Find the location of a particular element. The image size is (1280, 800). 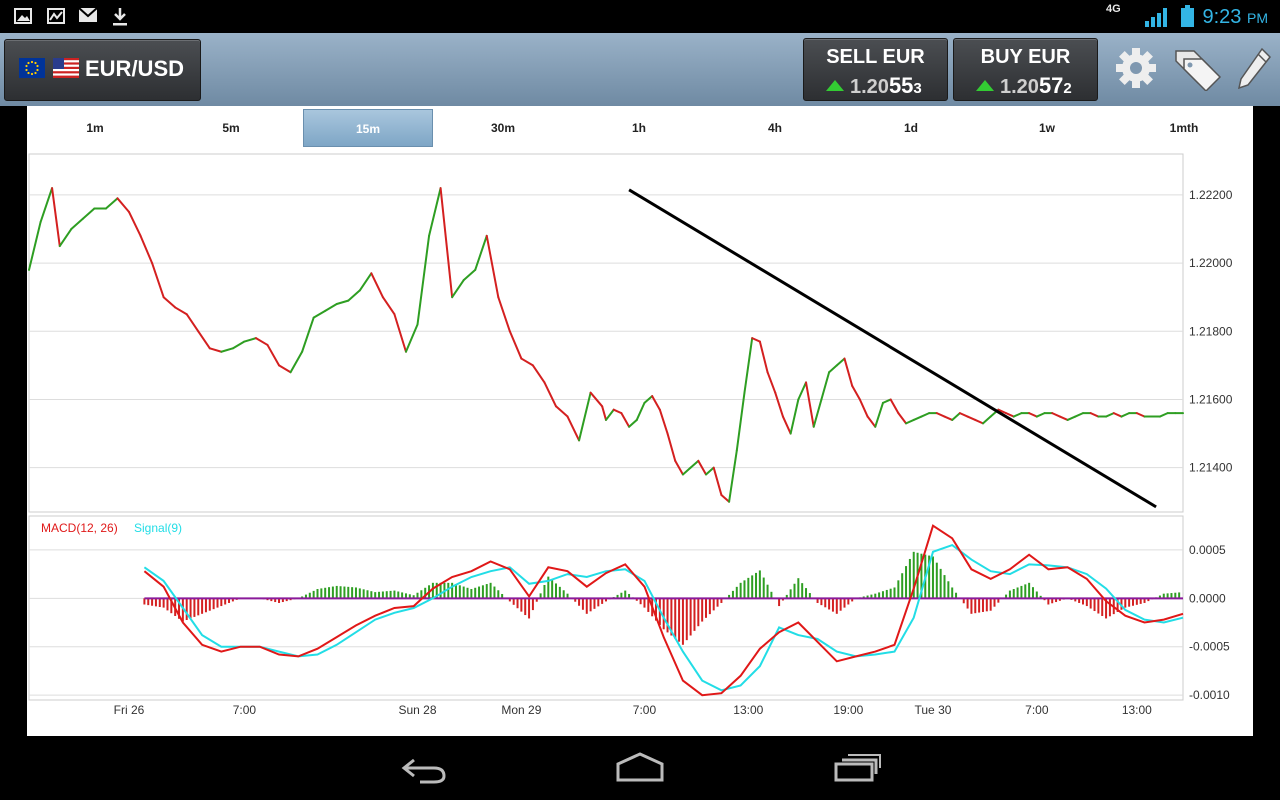

timeframe-1d: 1d is located at coordinates (911, 128).